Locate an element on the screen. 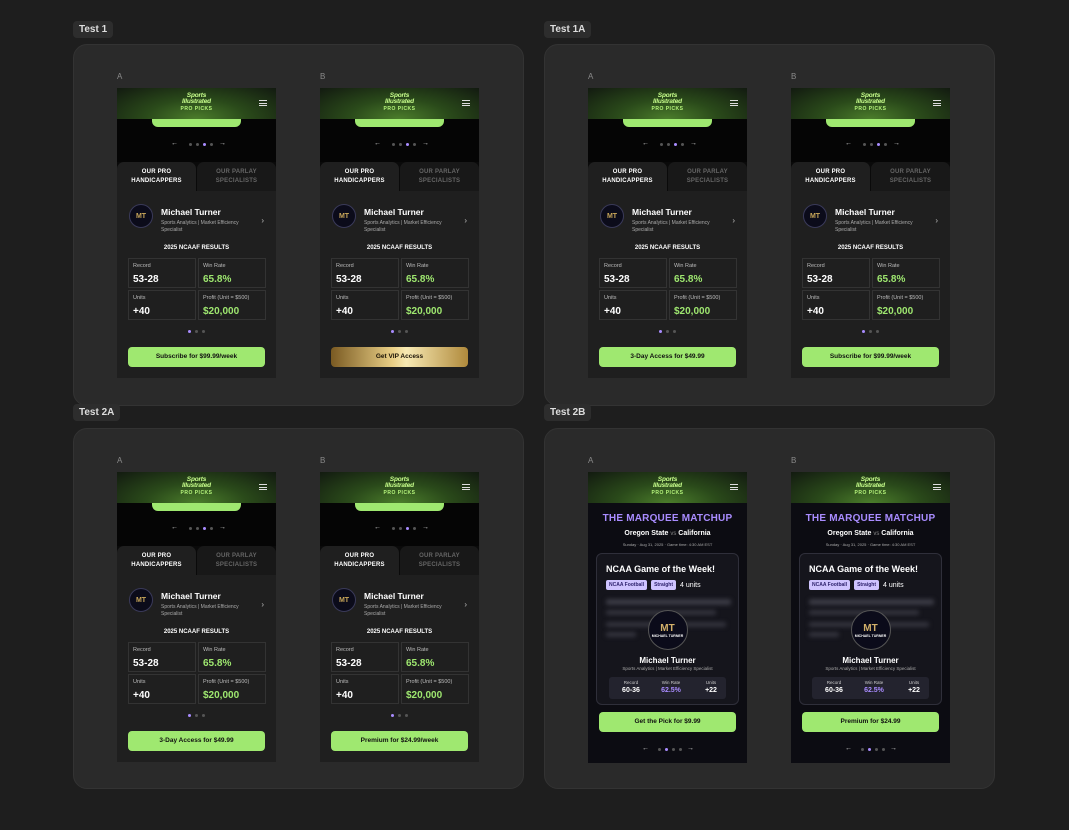  site-header: Sports Illustrated PRO PICKS is located at coordinates (870, 103).